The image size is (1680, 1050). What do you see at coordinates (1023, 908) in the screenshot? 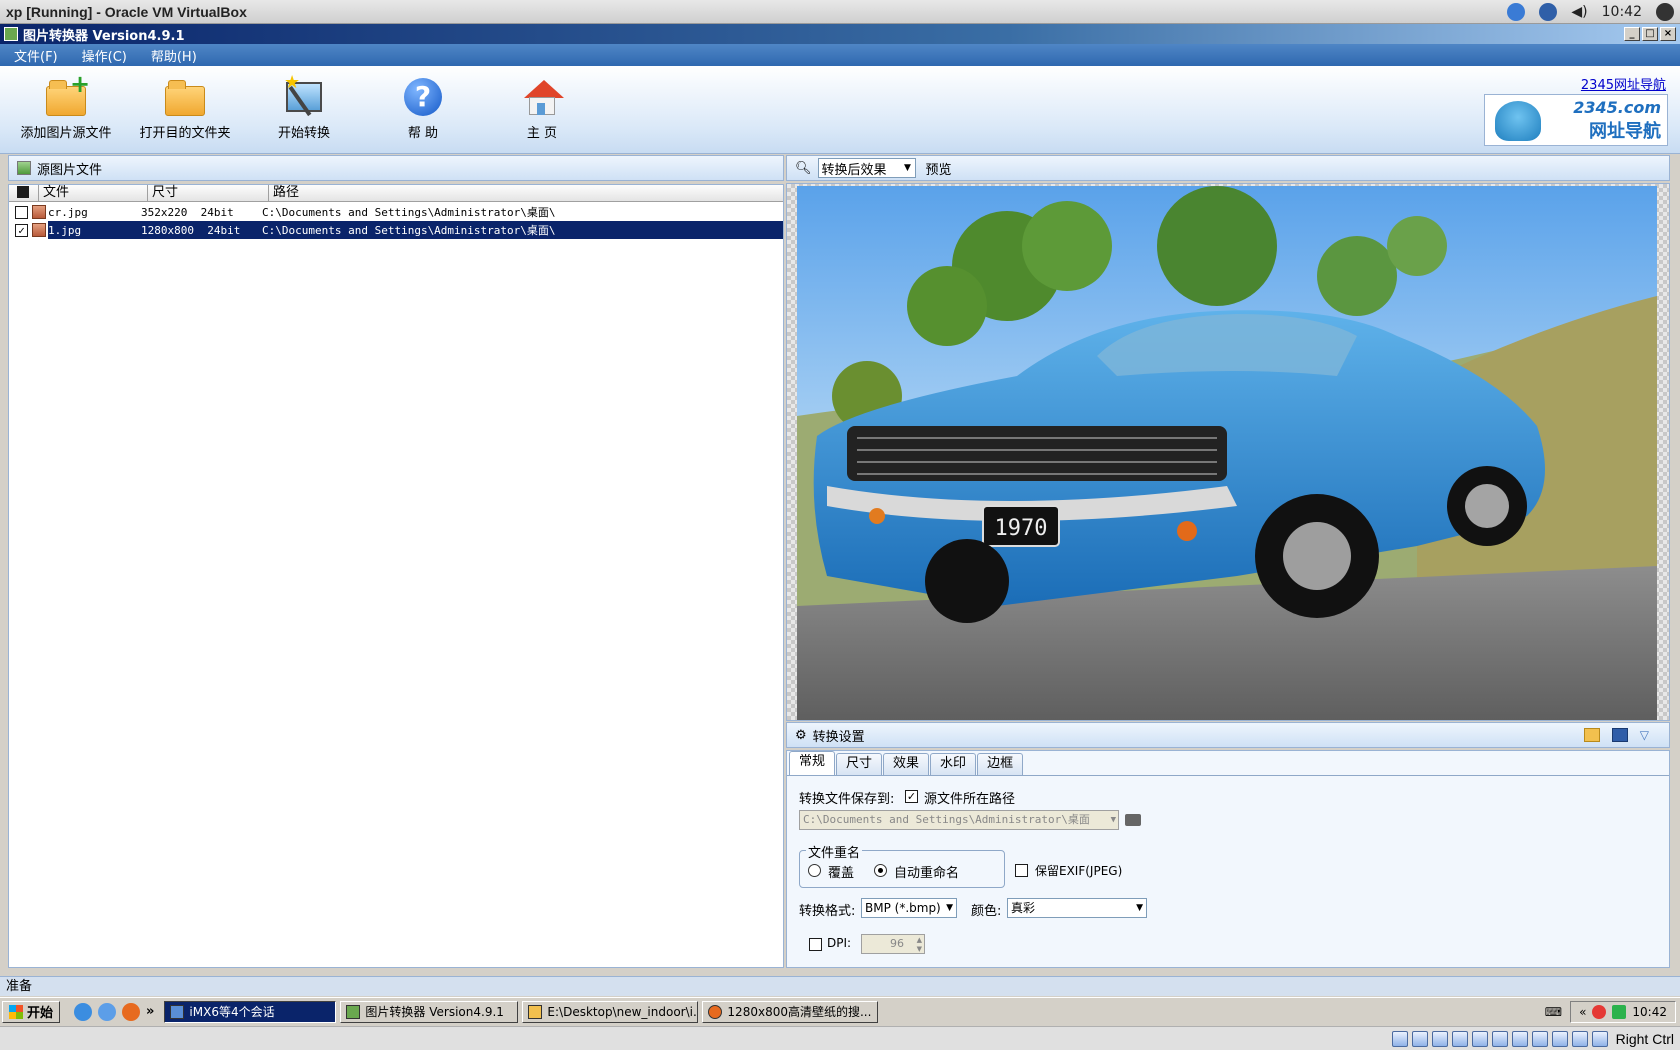
I see `color-value: 真彩` at bounding box center [1023, 908].